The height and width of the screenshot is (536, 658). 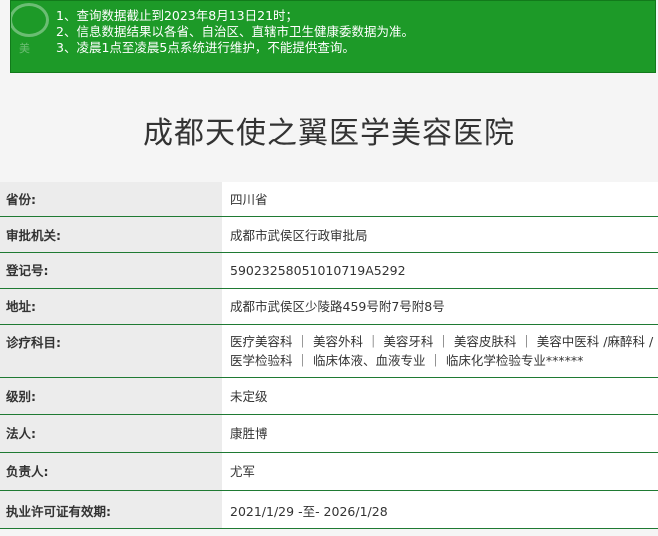 What do you see at coordinates (440, 509) in the screenshot?
I see `row-value: 2021/1/29 -至- 2026/1/28` at bounding box center [440, 509].